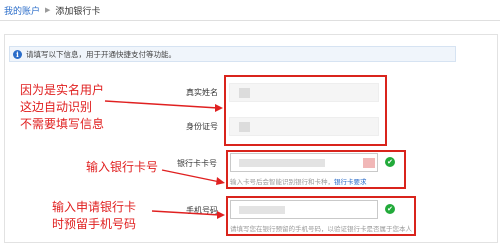  What do you see at coordinates (219, 108) in the screenshot?
I see `arrowhead-real-name` at bounding box center [219, 108].